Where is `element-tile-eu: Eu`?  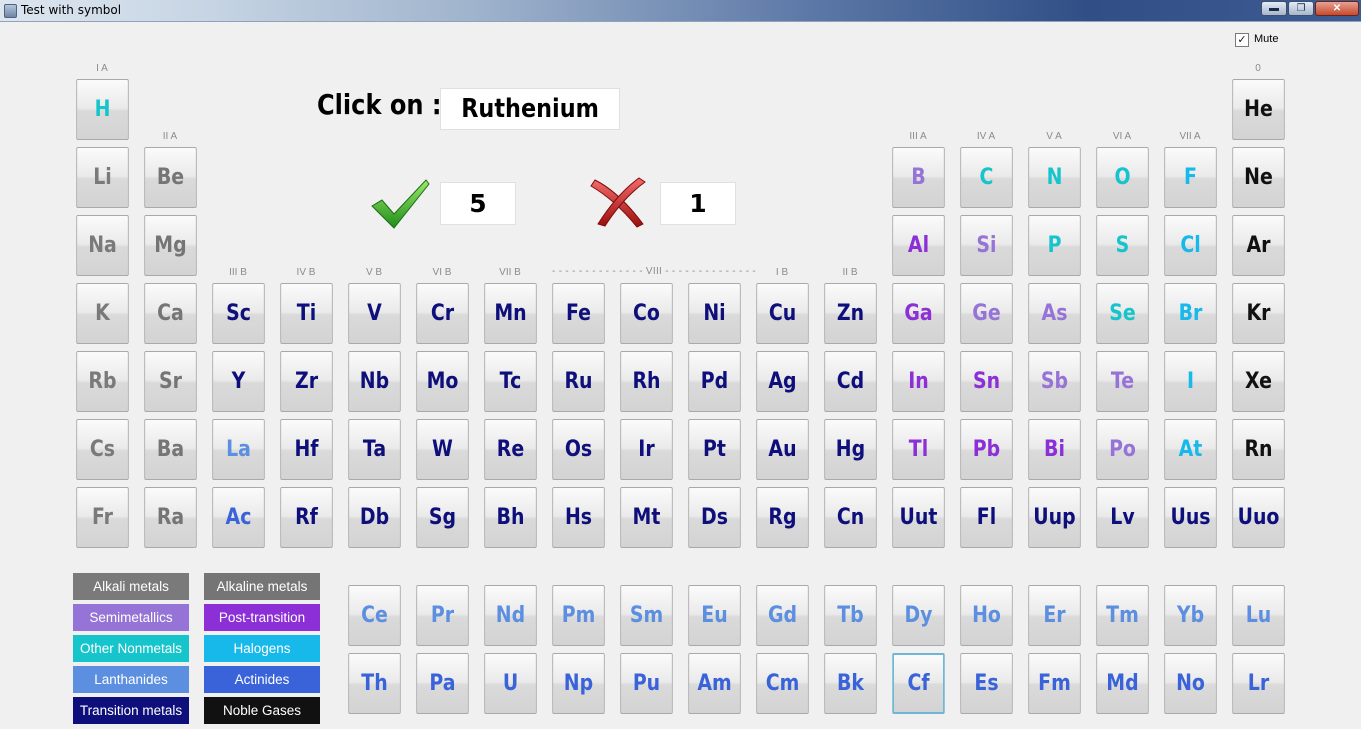 element-tile-eu: Eu is located at coordinates (714, 615).